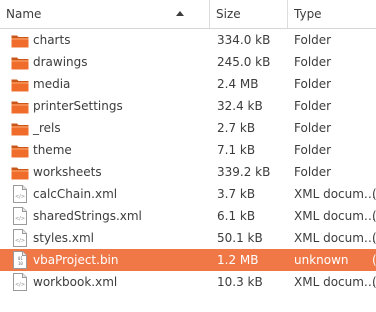  Describe the element at coordinates (188, 150) in the screenshot. I see `file-row: theme 7.1 kB Folder` at that location.